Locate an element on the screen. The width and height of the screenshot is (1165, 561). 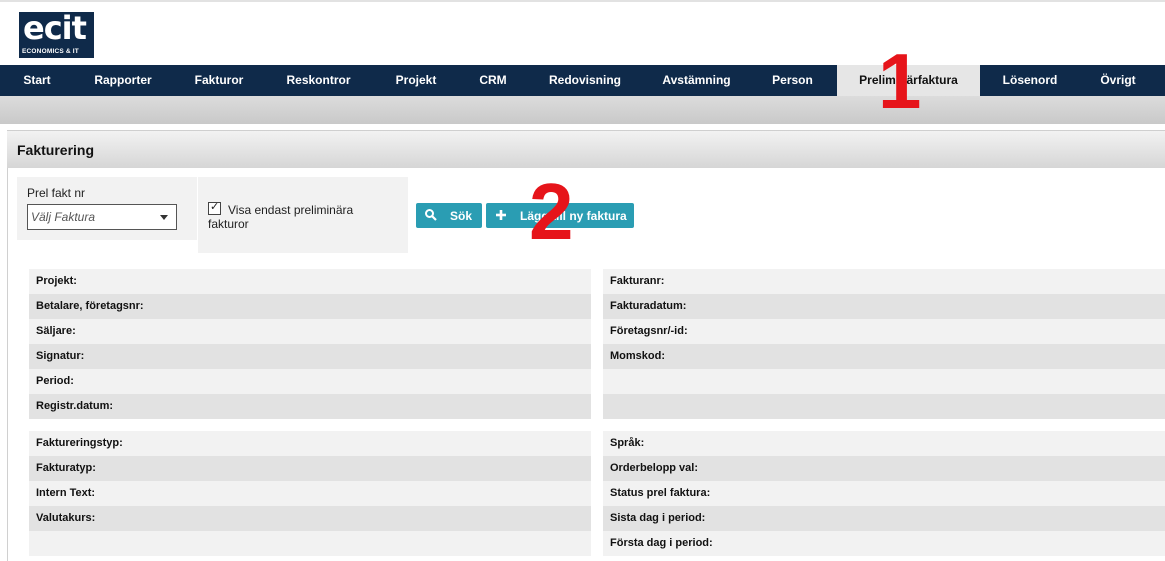
detail-row: Betalare, företagsnr: is located at coordinates (310, 306).